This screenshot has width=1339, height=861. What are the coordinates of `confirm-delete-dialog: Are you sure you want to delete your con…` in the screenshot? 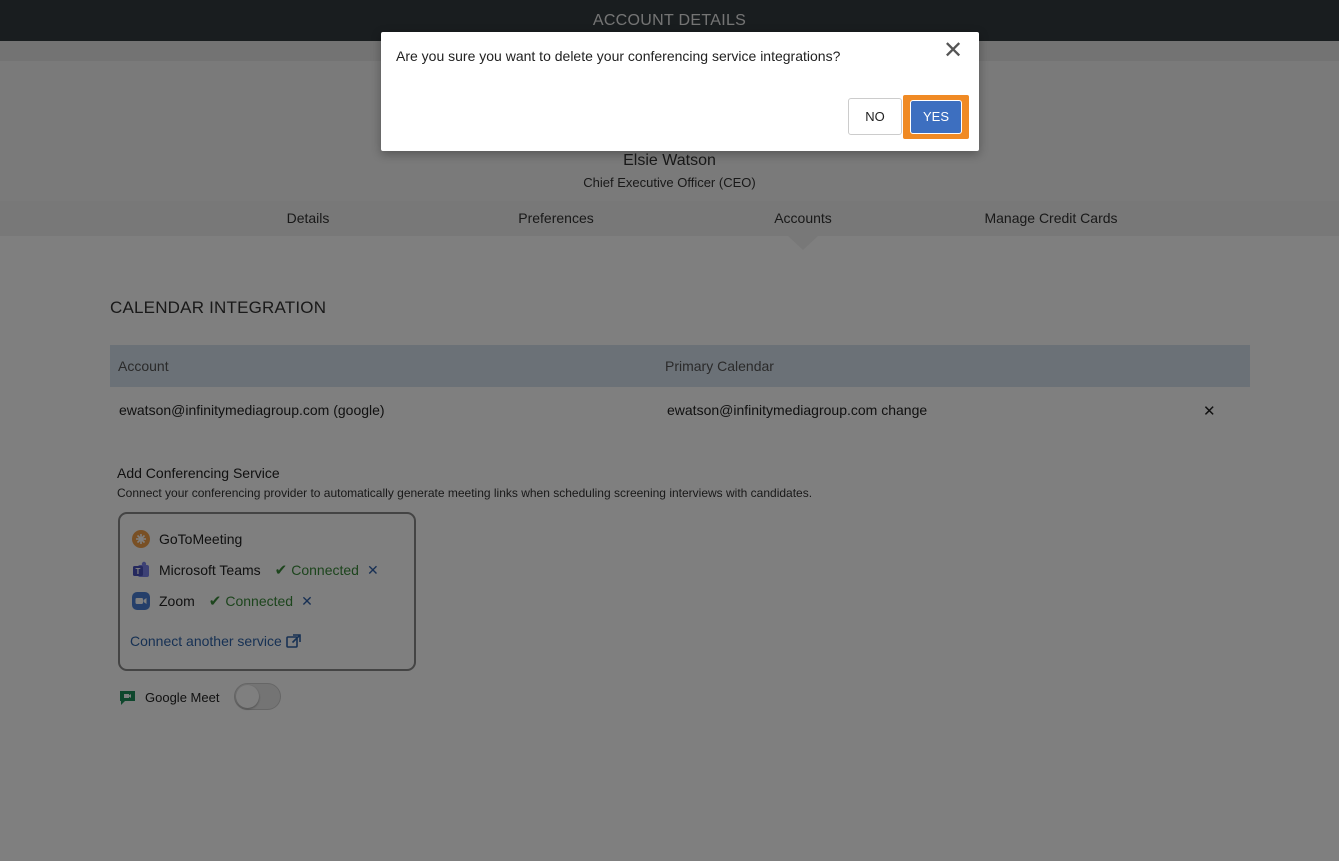 It's located at (680, 91).